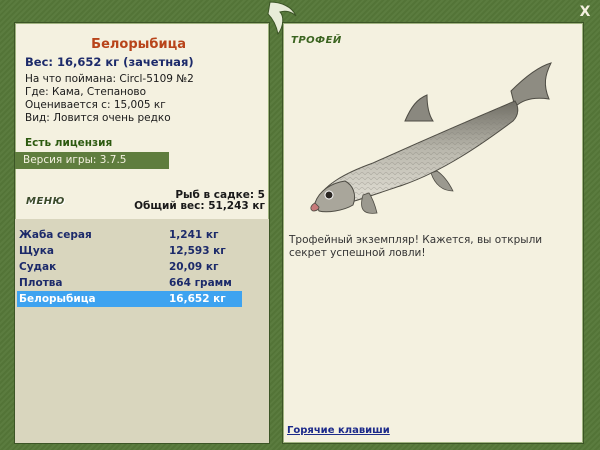  What do you see at coordinates (338, 430) in the screenshot?
I see `hotkeys-link: Горячие клавиши` at bounding box center [338, 430].